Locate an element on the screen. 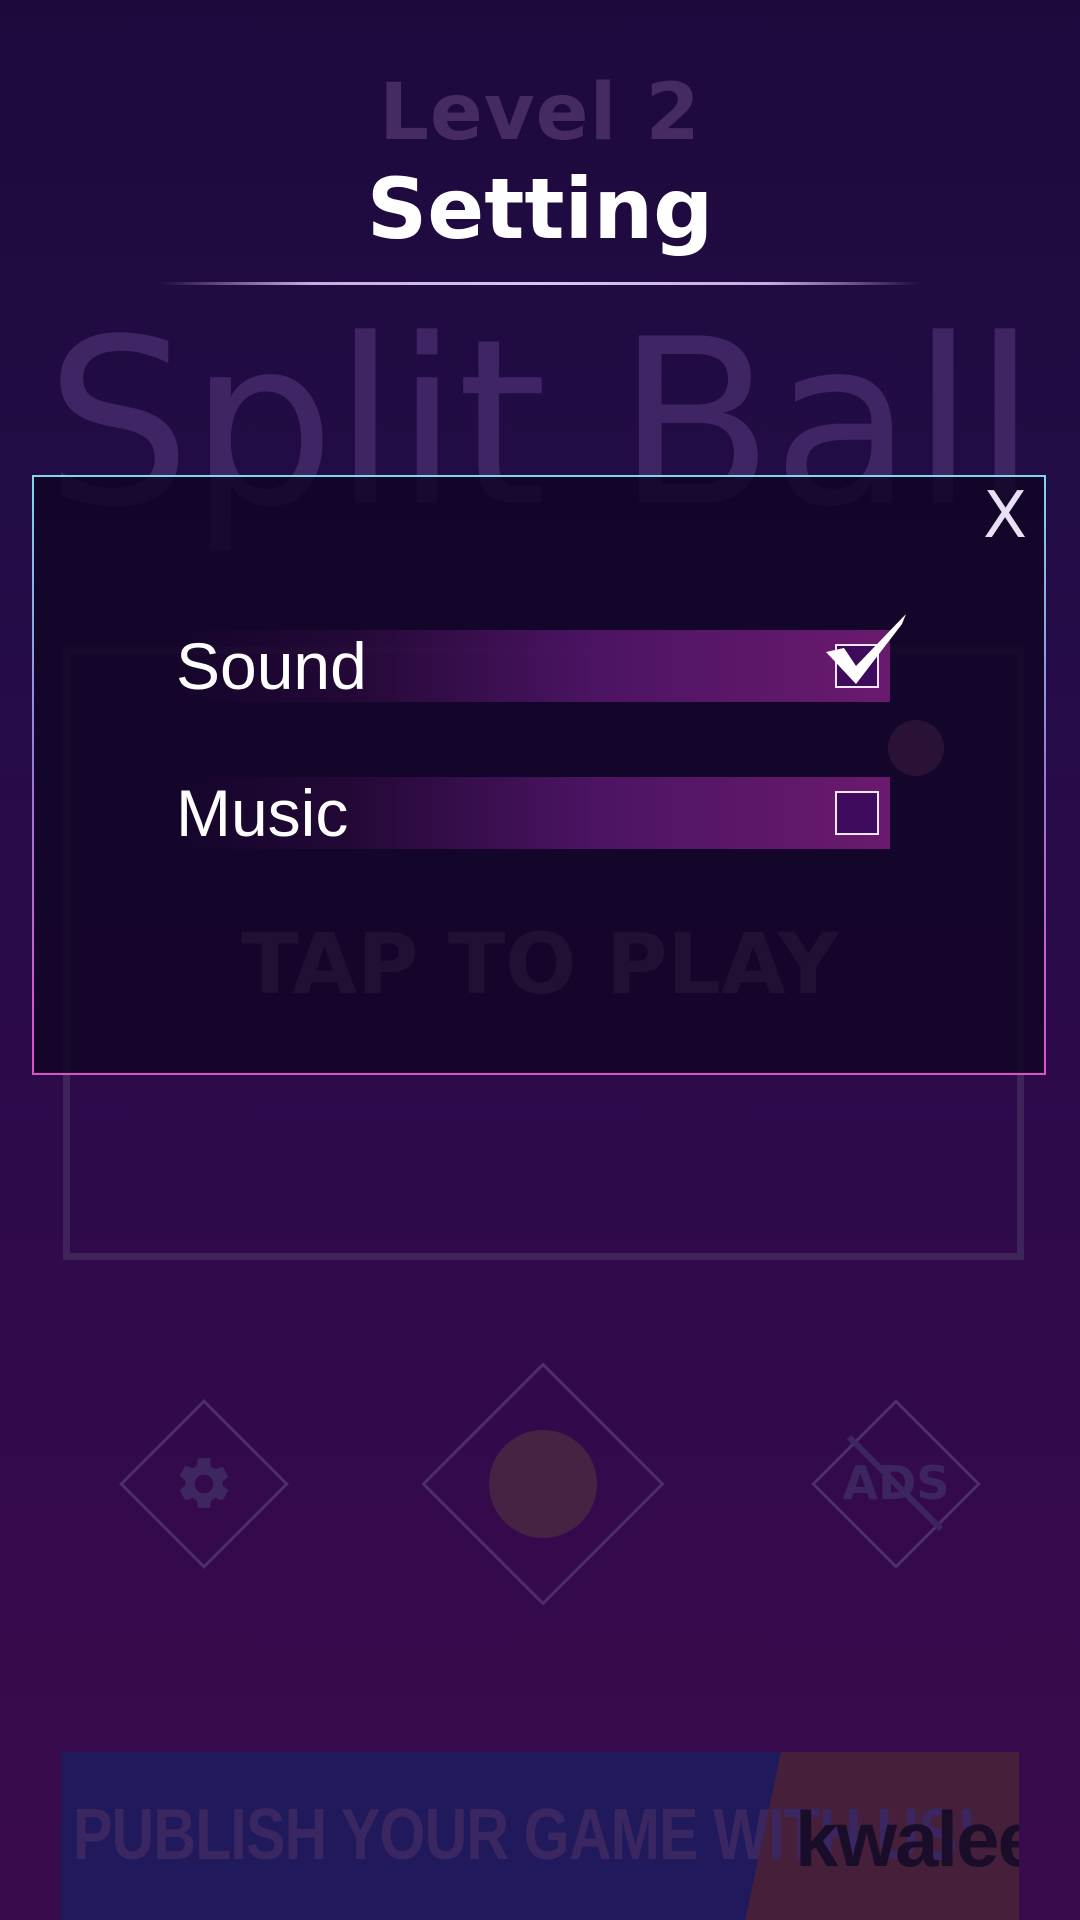 This screenshot has width=1080, height=1920. level-label: Level 2 is located at coordinates (540, 113).